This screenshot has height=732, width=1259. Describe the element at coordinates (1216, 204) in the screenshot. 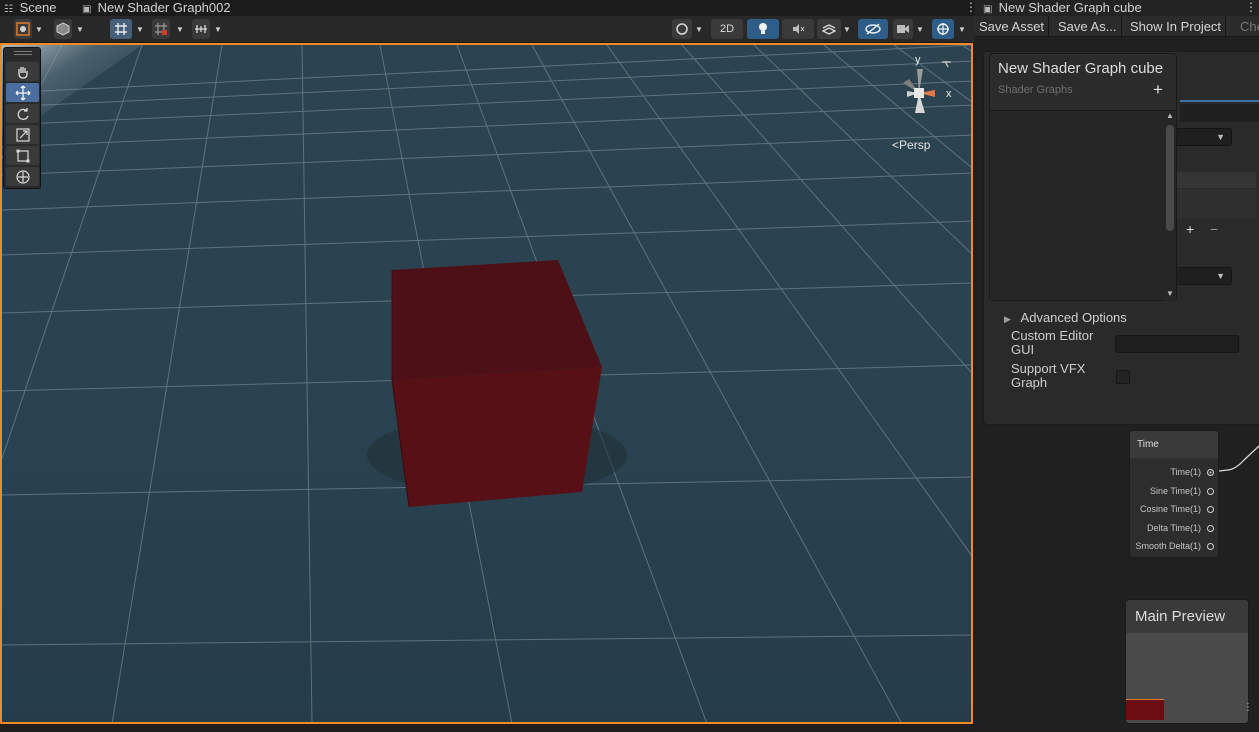

I see `inspector-list-body` at that location.